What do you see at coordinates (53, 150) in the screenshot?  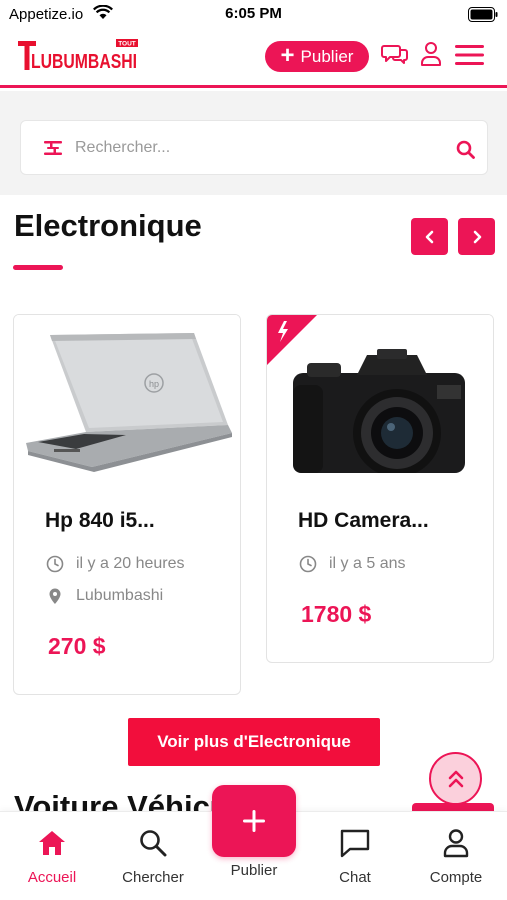 I see `filter-icon` at bounding box center [53, 150].